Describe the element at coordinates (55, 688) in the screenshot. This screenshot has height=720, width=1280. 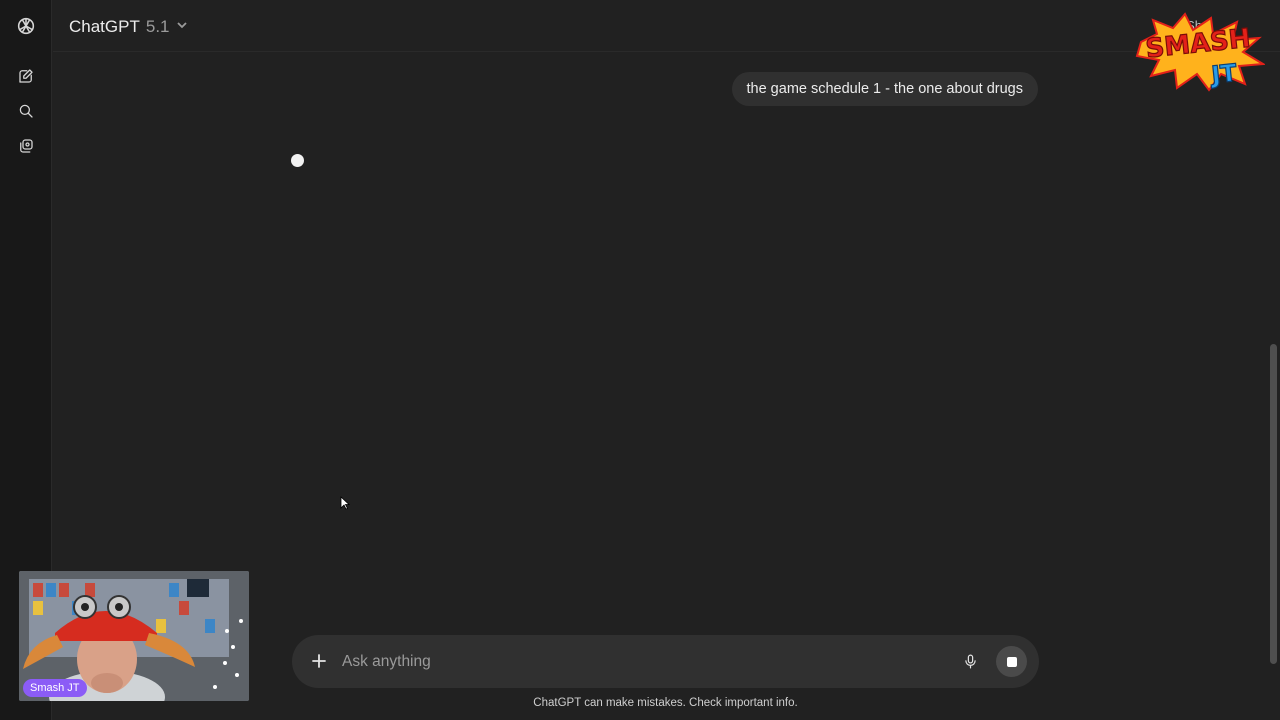
I see `streamer-name-tag: Smash JT` at that location.